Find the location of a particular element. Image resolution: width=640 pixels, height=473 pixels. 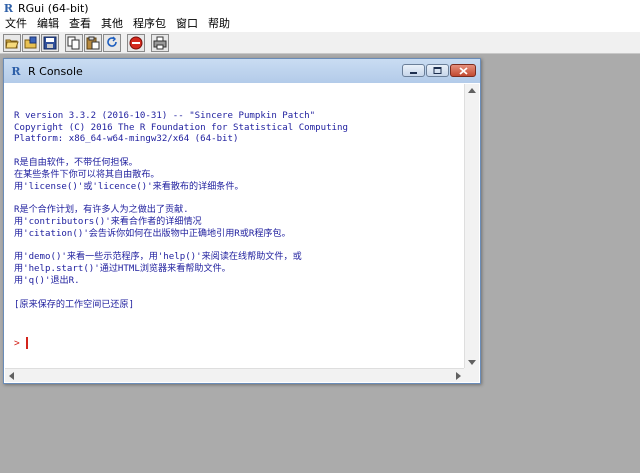

save-workspace-button is located at coordinates (50, 42).